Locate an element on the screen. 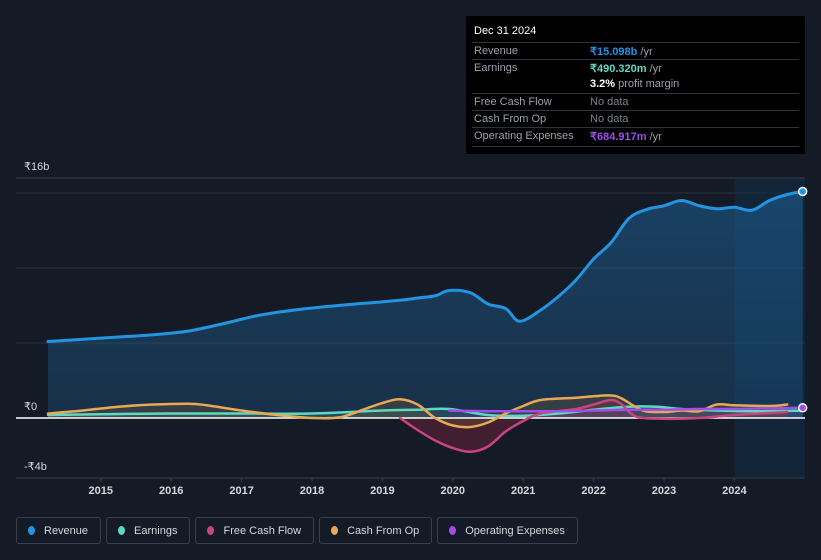  legend-label: Cash From Op is located at coordinates (383, 530).